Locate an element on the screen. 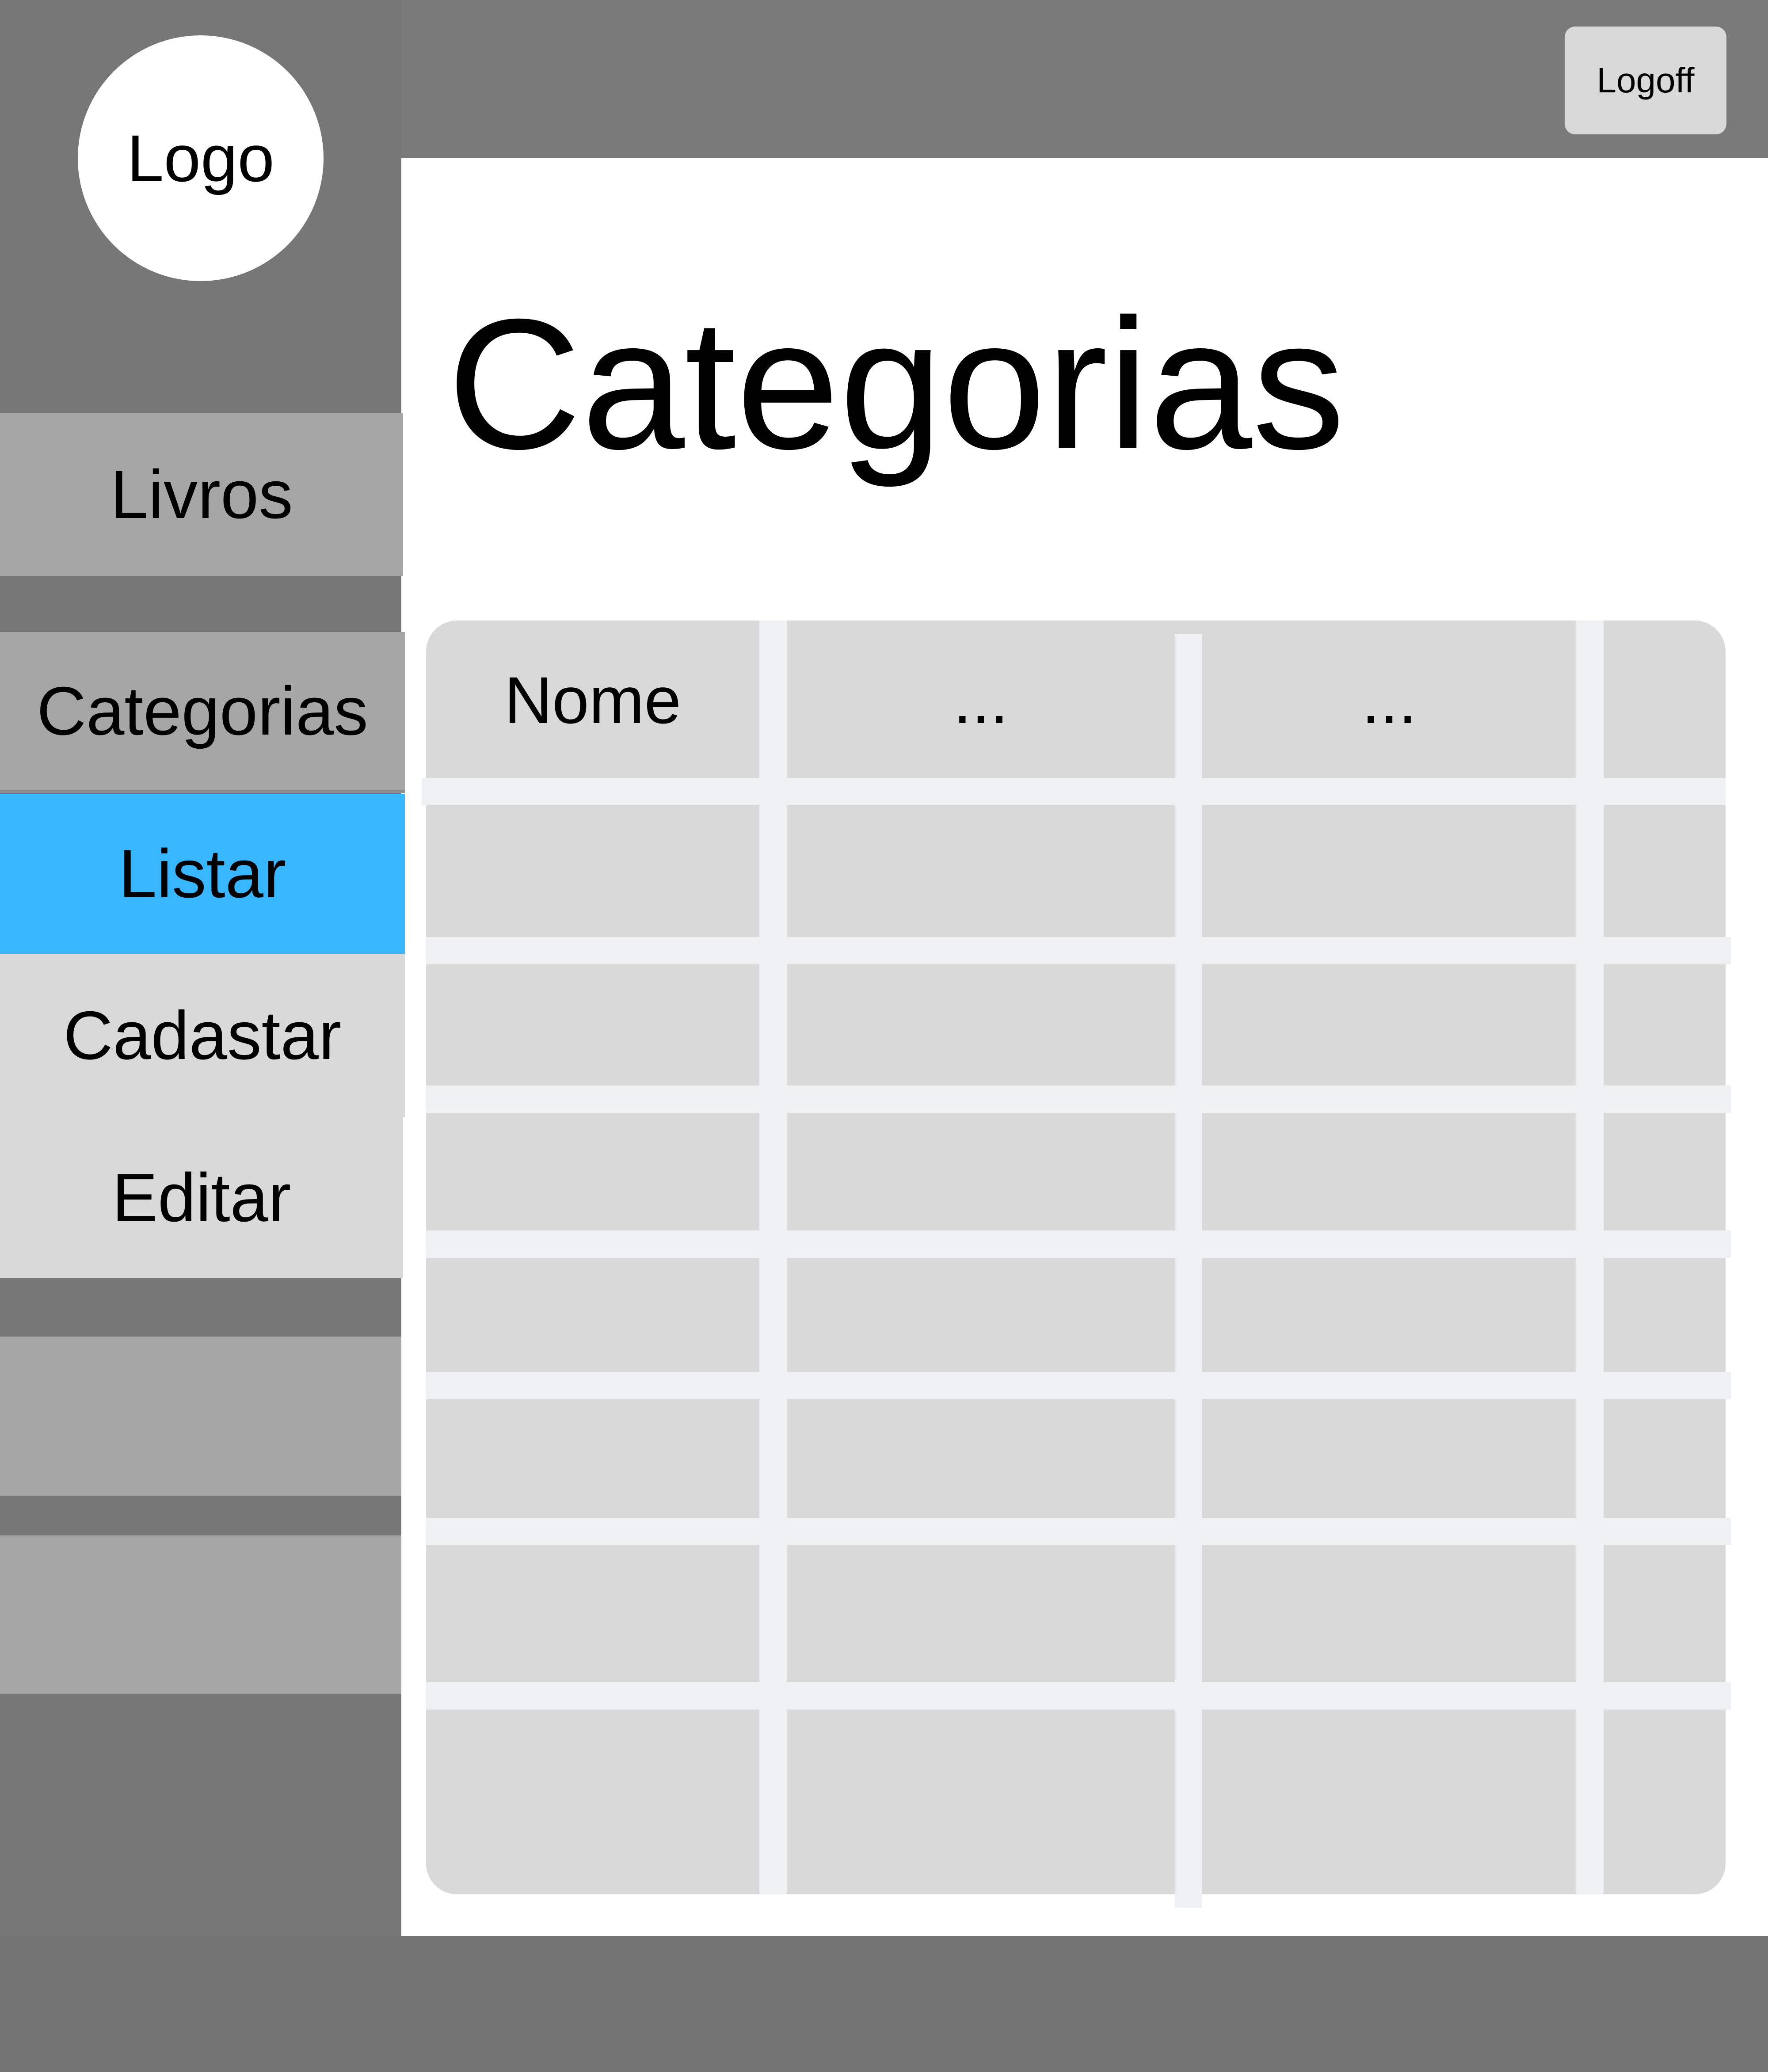 Image resolution: width=1768 pixels, height=2072 pixels. column-header-label: Nome is located at coordinates (593, 700).